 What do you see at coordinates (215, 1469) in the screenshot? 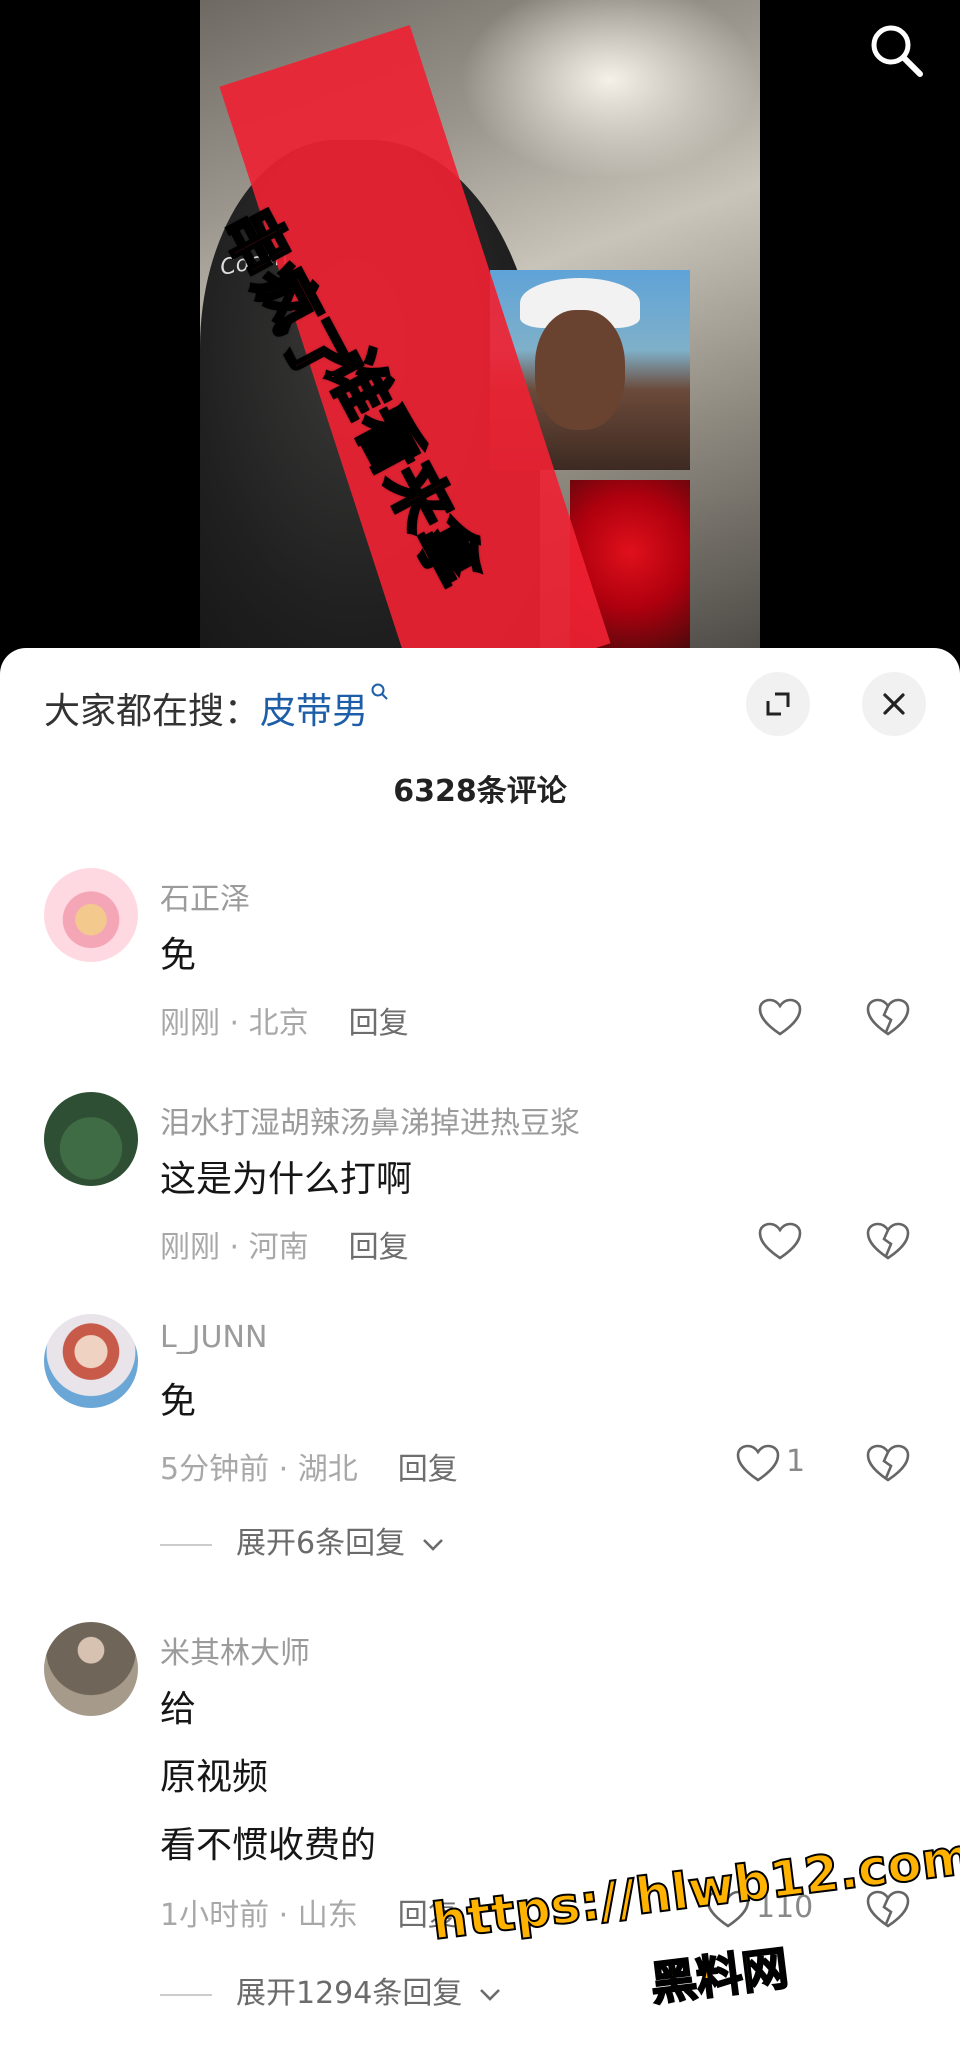
I see `comment-time: 5分钟前` at bounding box center [215, 1469].